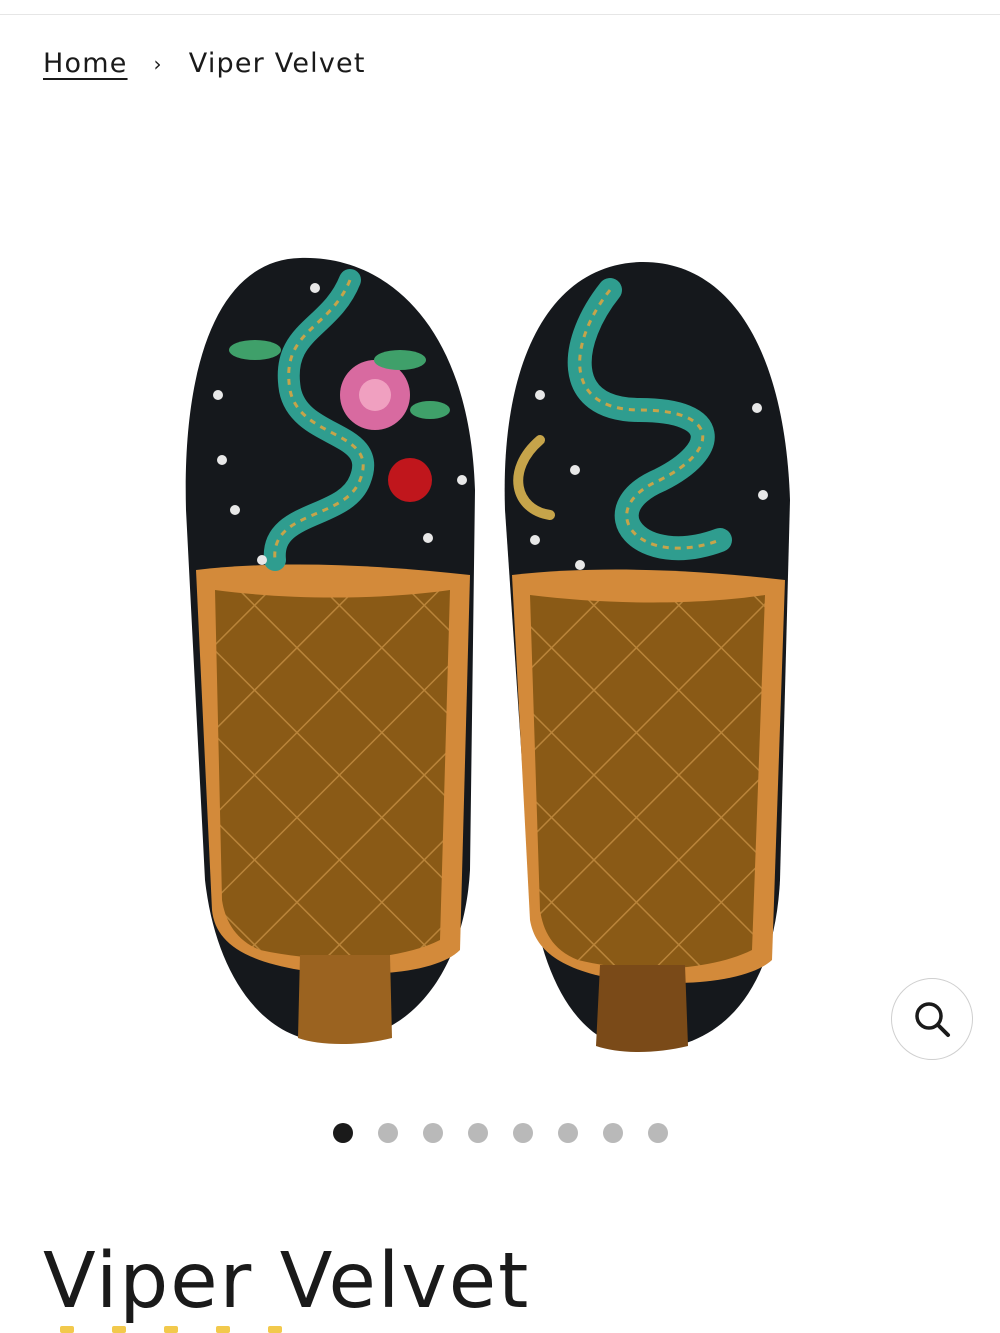 The image size is (1000, 1333). Describe the element at coordinates (500, 1133) in the screenshot. I see `gallery-pagination` at that location.